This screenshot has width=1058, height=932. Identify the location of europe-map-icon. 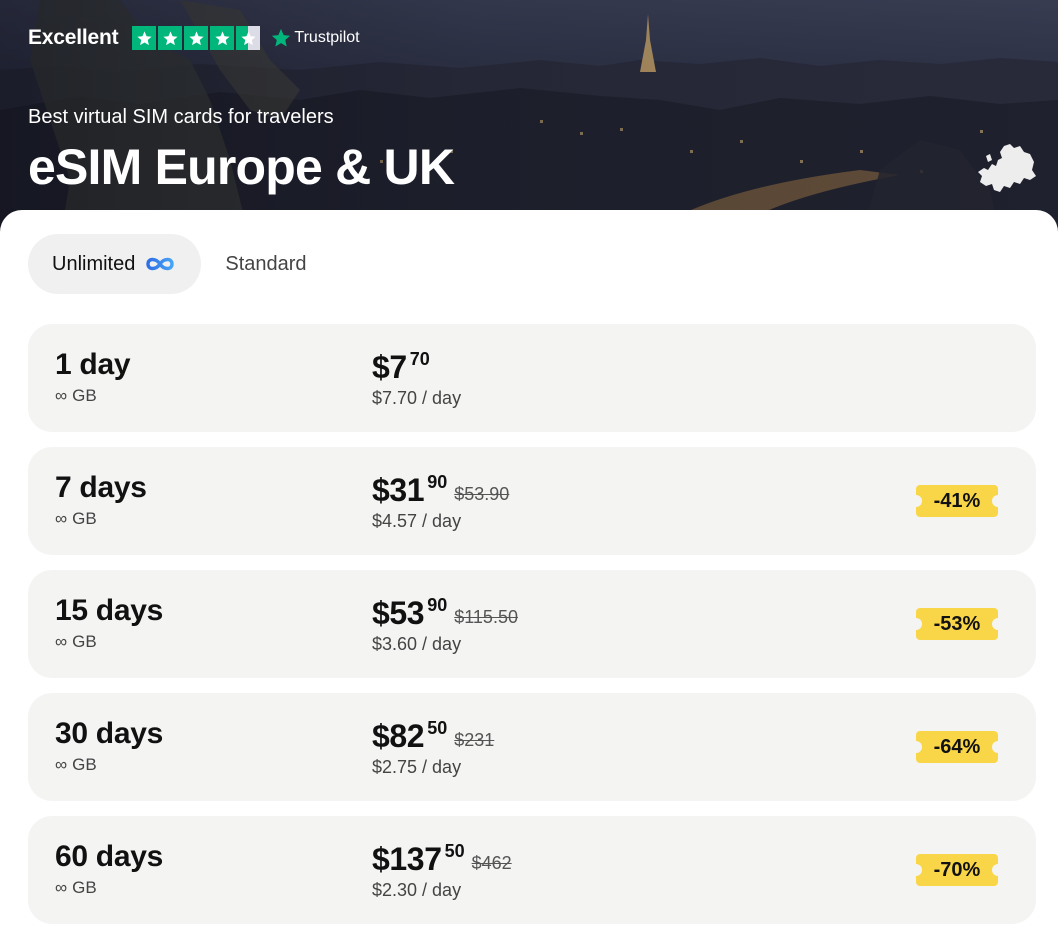
(1007, 168).